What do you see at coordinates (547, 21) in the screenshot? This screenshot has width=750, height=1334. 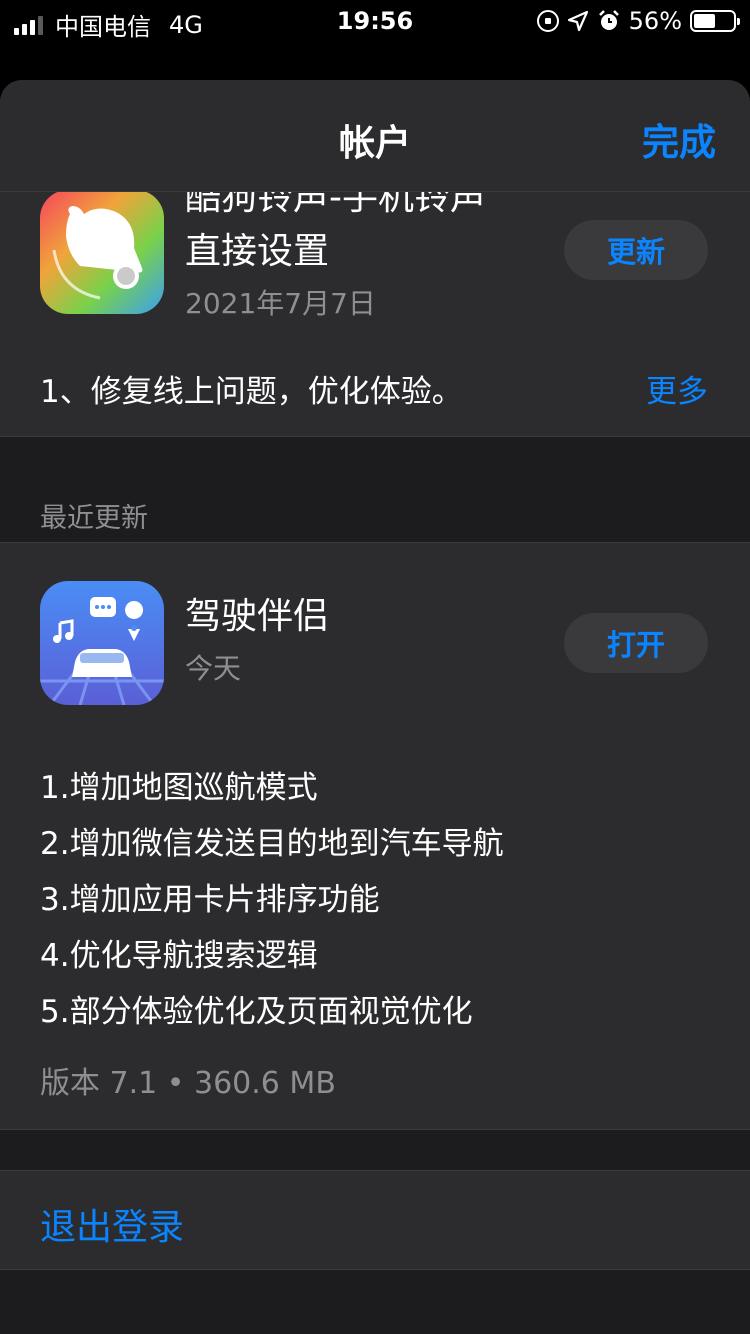 I see `orientation-lock-icon` at bounding box center [547, 21].